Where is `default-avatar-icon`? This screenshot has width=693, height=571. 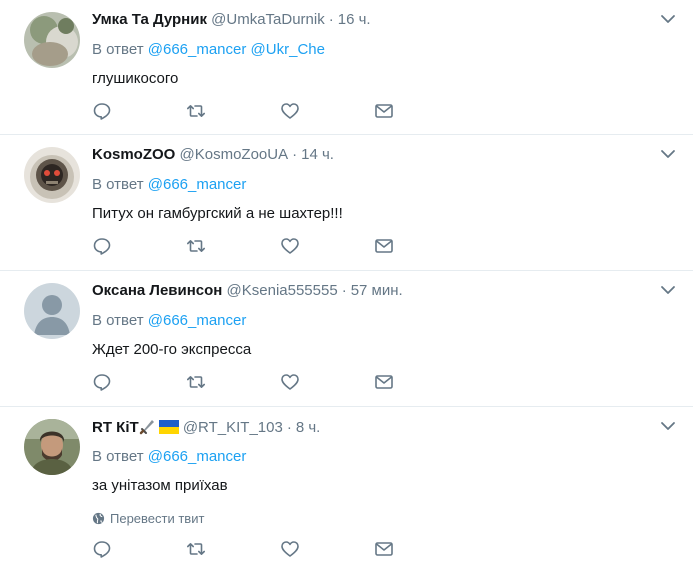
default-avatar-icon is located at coordinates (52, 311).